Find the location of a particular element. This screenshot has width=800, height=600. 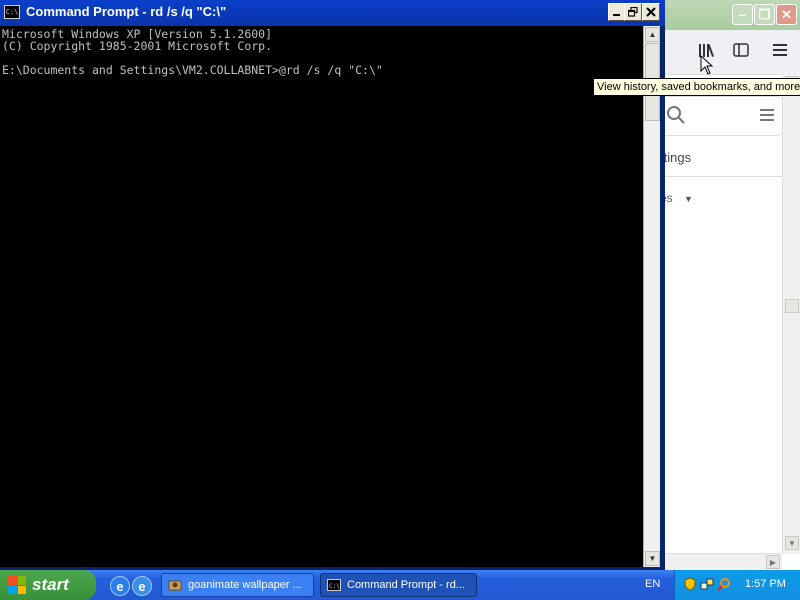

sidebar-icon is located at coordinates (741, 52).